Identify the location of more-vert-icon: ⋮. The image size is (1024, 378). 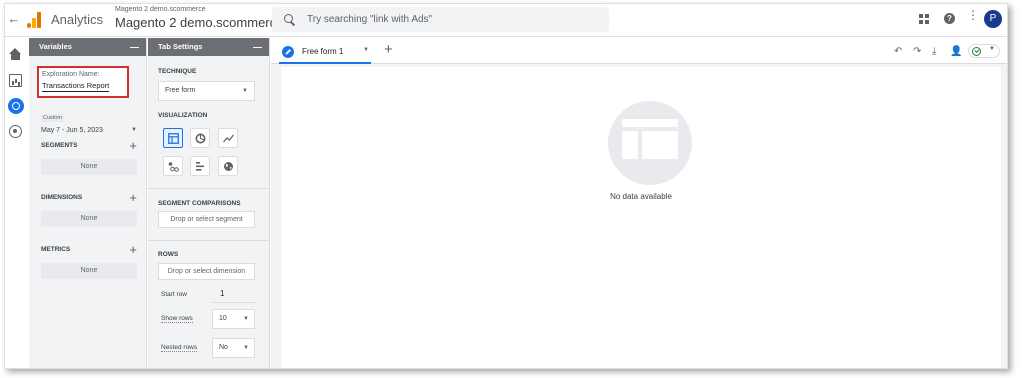
(973, 17).